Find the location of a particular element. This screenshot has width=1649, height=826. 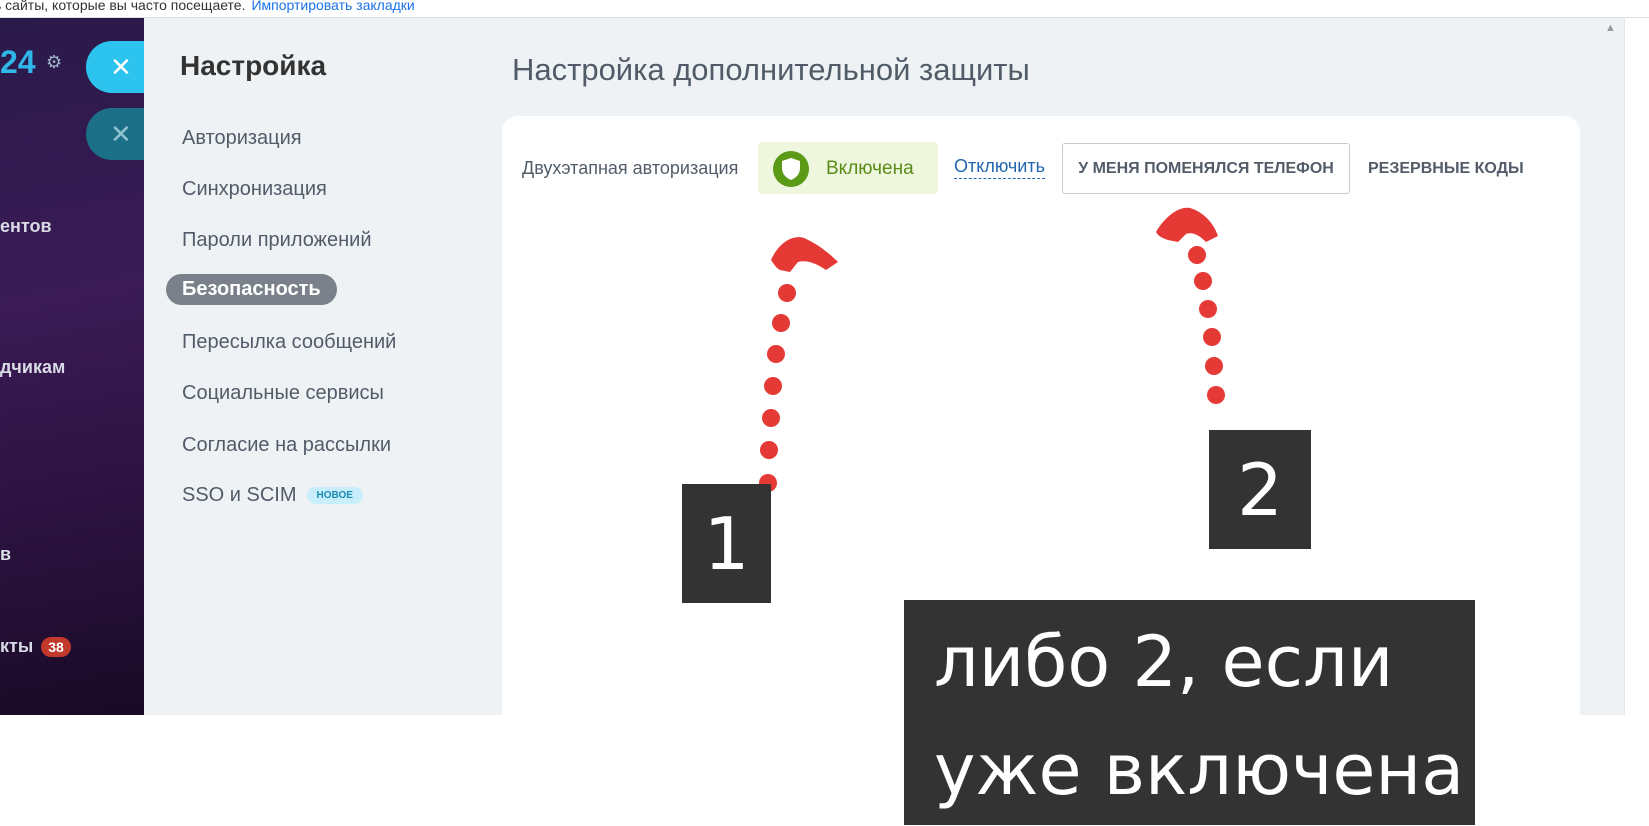

annotation-note: либо 2, если уже включена is located at coordinates (1189, 712).